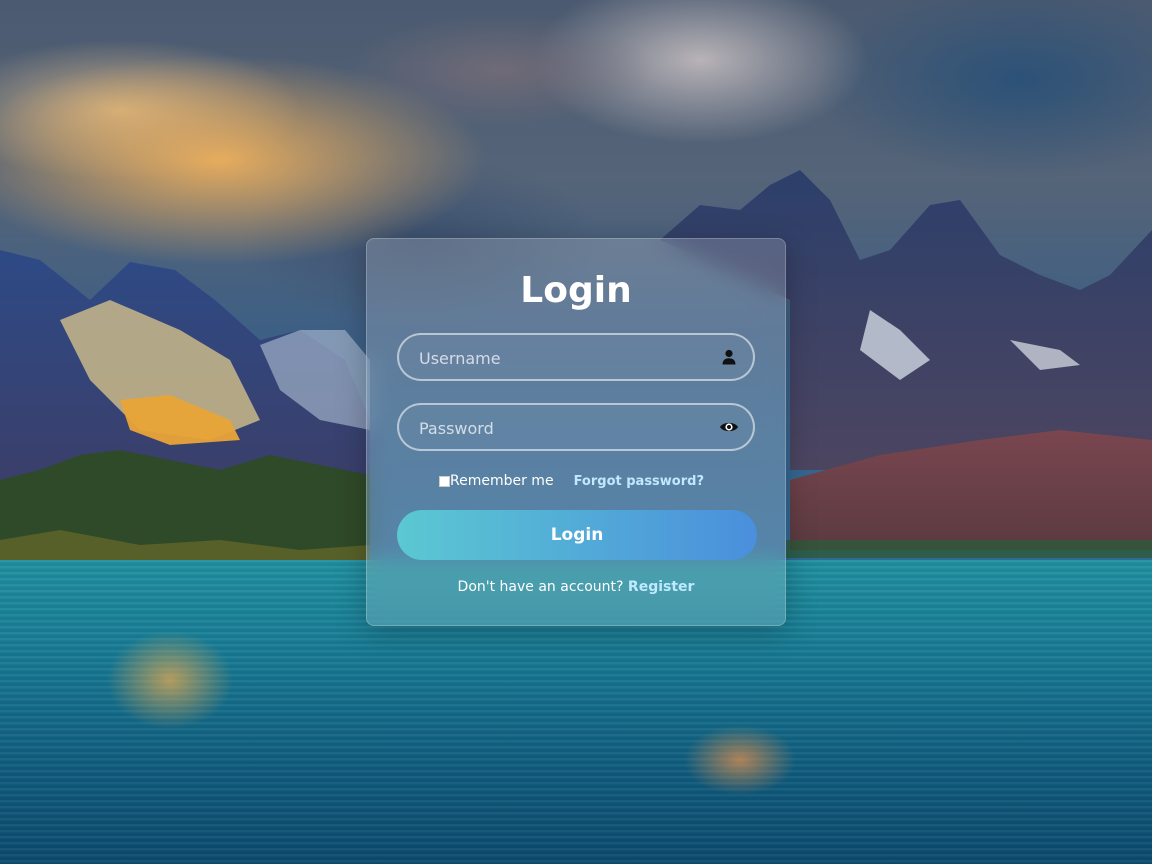 This screenshot has width=1152, height=864. I want to click on username-field-wrapper, so click(576, 357).